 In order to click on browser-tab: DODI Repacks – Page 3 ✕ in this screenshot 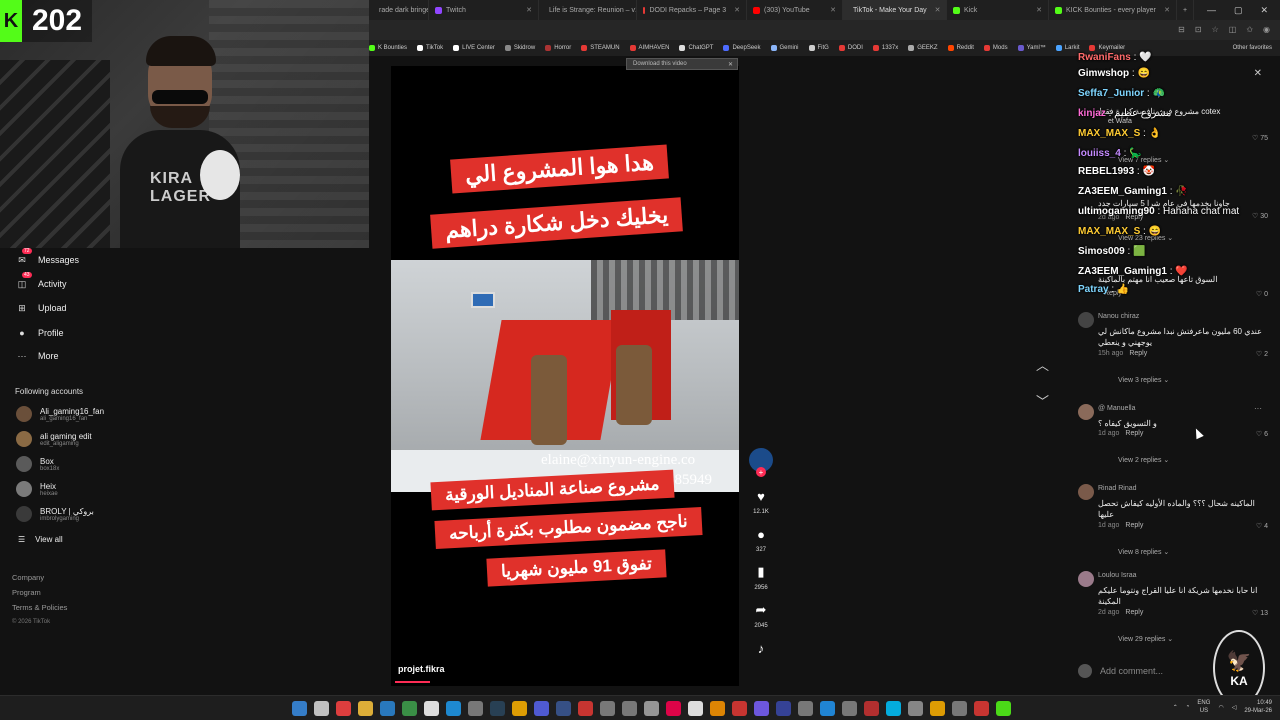, I will do `click(692, 10)`.